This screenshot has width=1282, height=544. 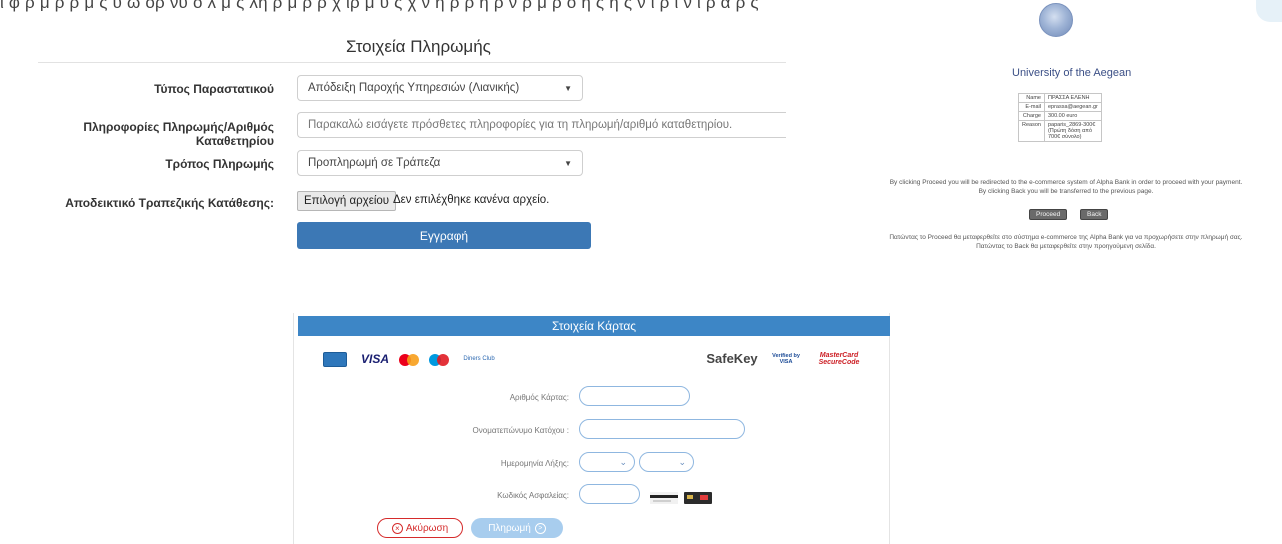 I want to click on receipt-label: Αποδεικτικό Τραπεζικής Κατάθεσης:, so click(x=169, y=203).